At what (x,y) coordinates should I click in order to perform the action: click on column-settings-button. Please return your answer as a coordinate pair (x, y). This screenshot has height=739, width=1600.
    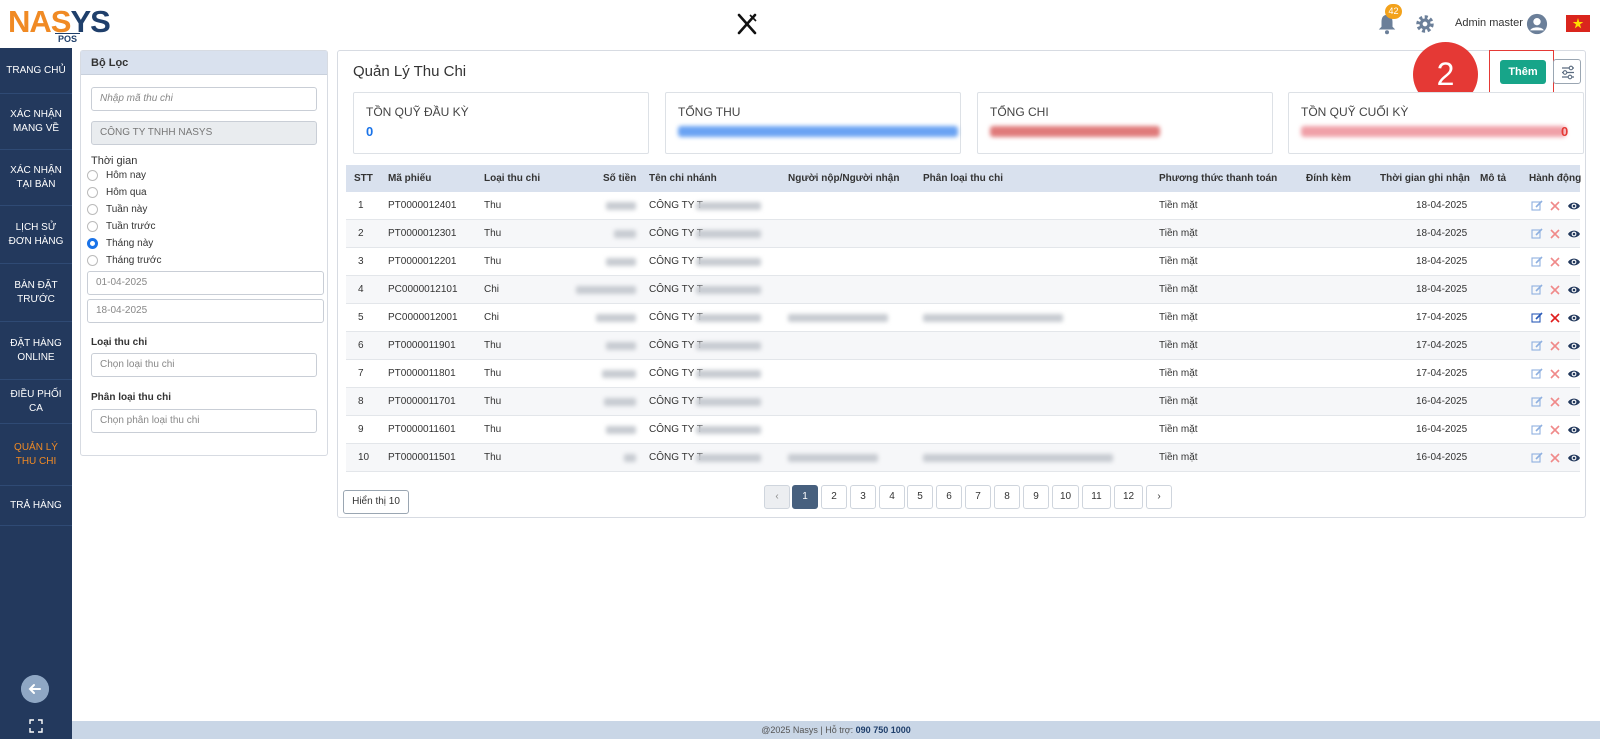
    Looking at the image, I should click on (1567, 71).